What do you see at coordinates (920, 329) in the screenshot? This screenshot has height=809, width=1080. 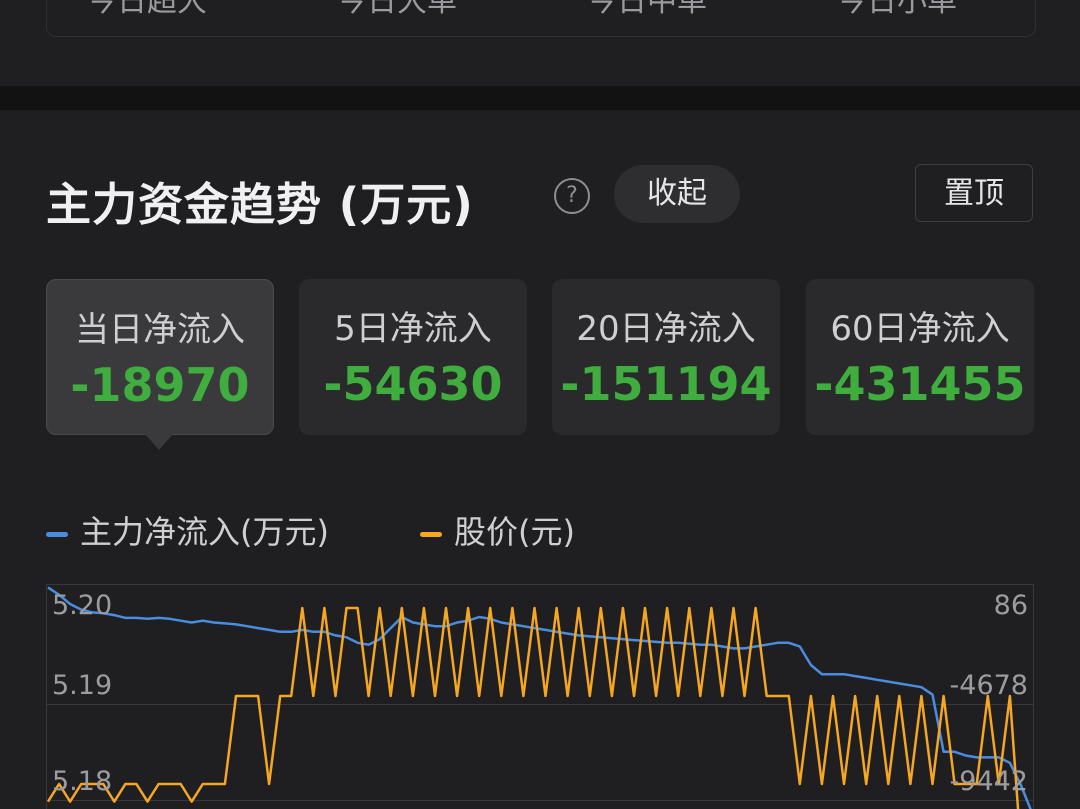 I see `stat-label: 60日净流入` at bounding box center [920, 329].